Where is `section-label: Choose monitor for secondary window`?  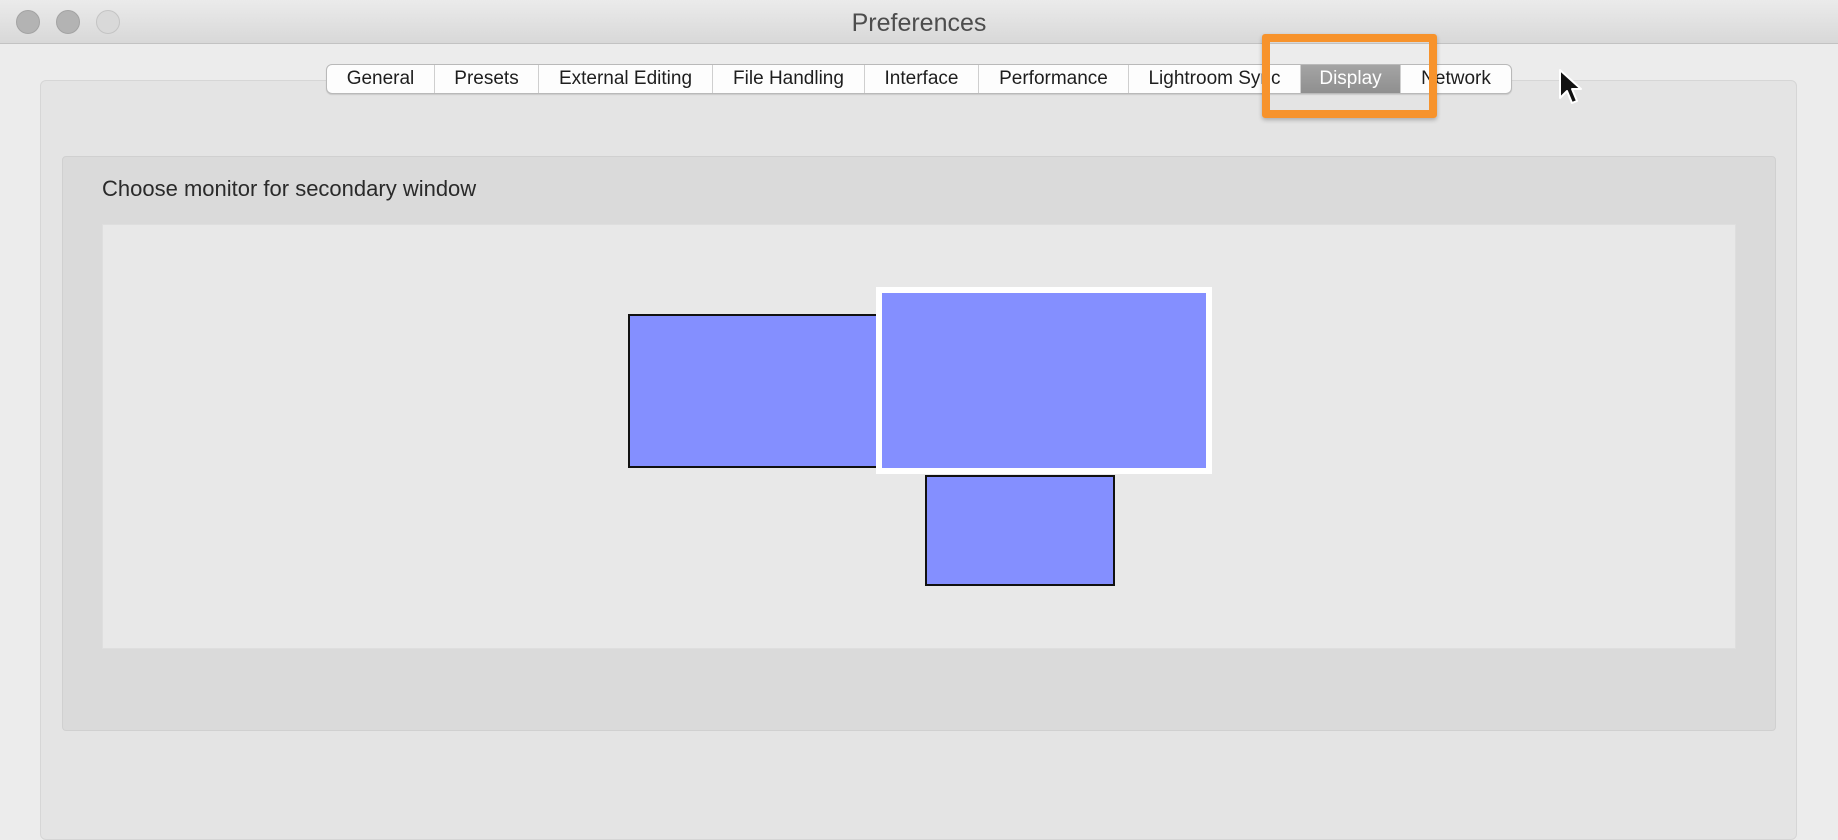
section-label: Choose monitor for secondary window is located at coordinates (289, 188).